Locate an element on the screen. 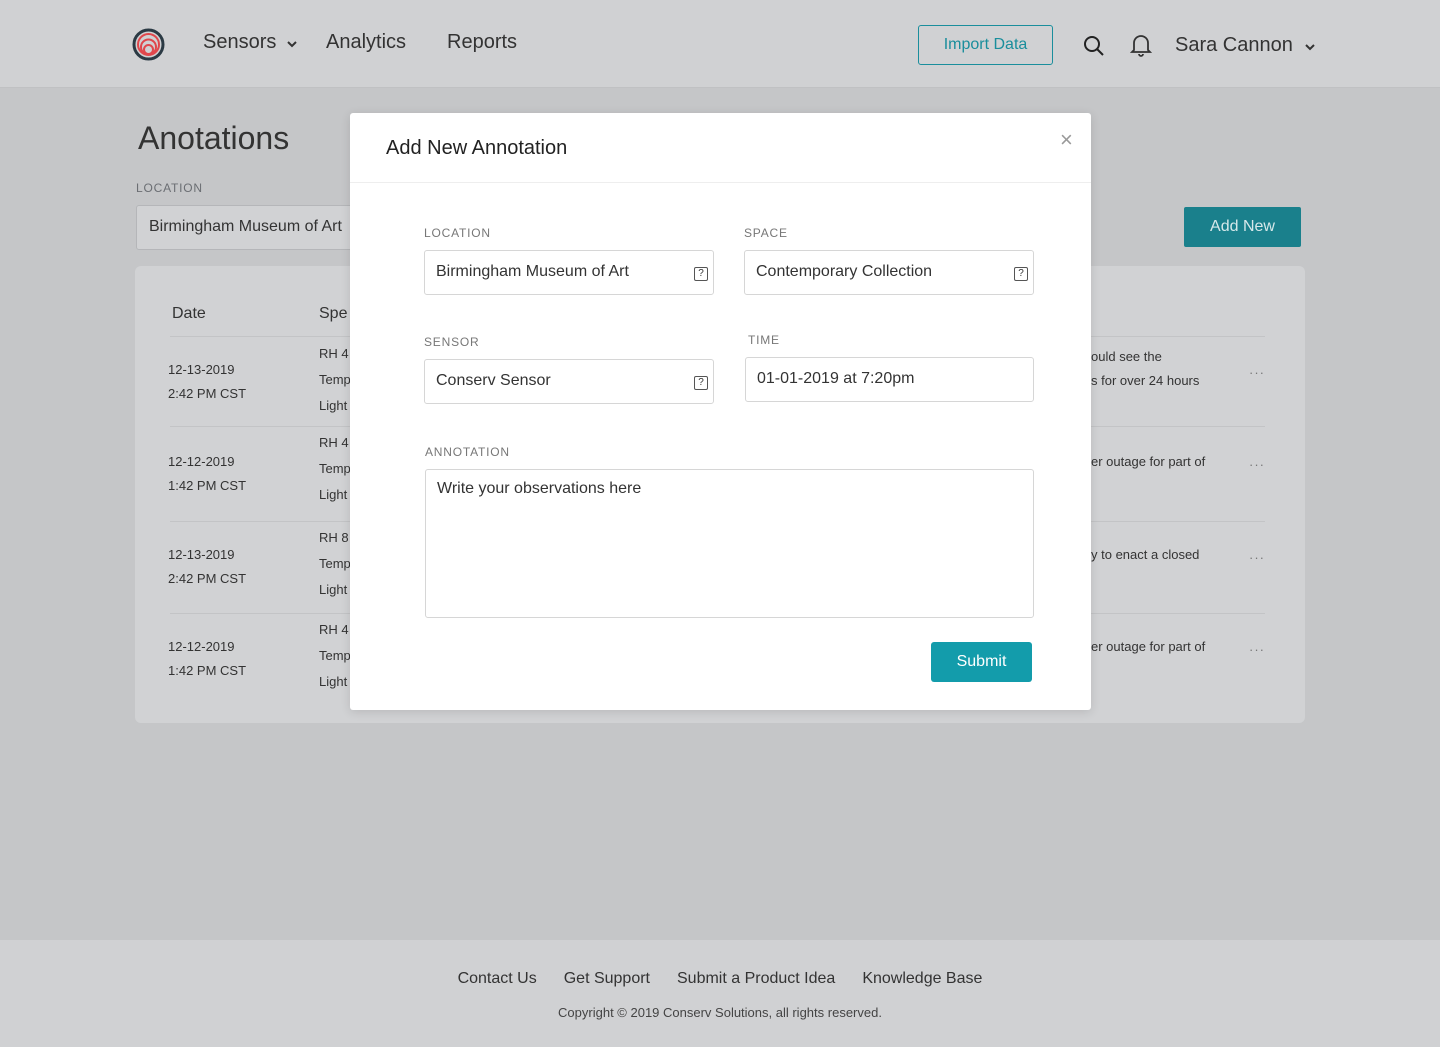  footer-link-contact-us: Contact Us is located at coordinates (497, 979).